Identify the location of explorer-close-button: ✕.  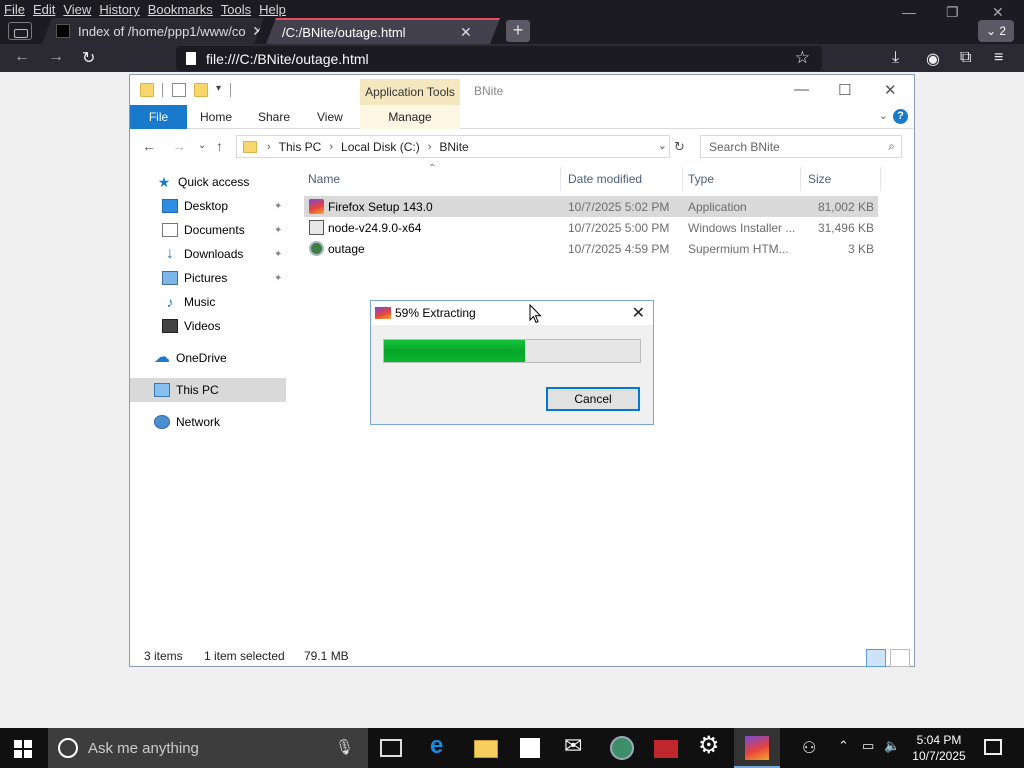
(890, 90).